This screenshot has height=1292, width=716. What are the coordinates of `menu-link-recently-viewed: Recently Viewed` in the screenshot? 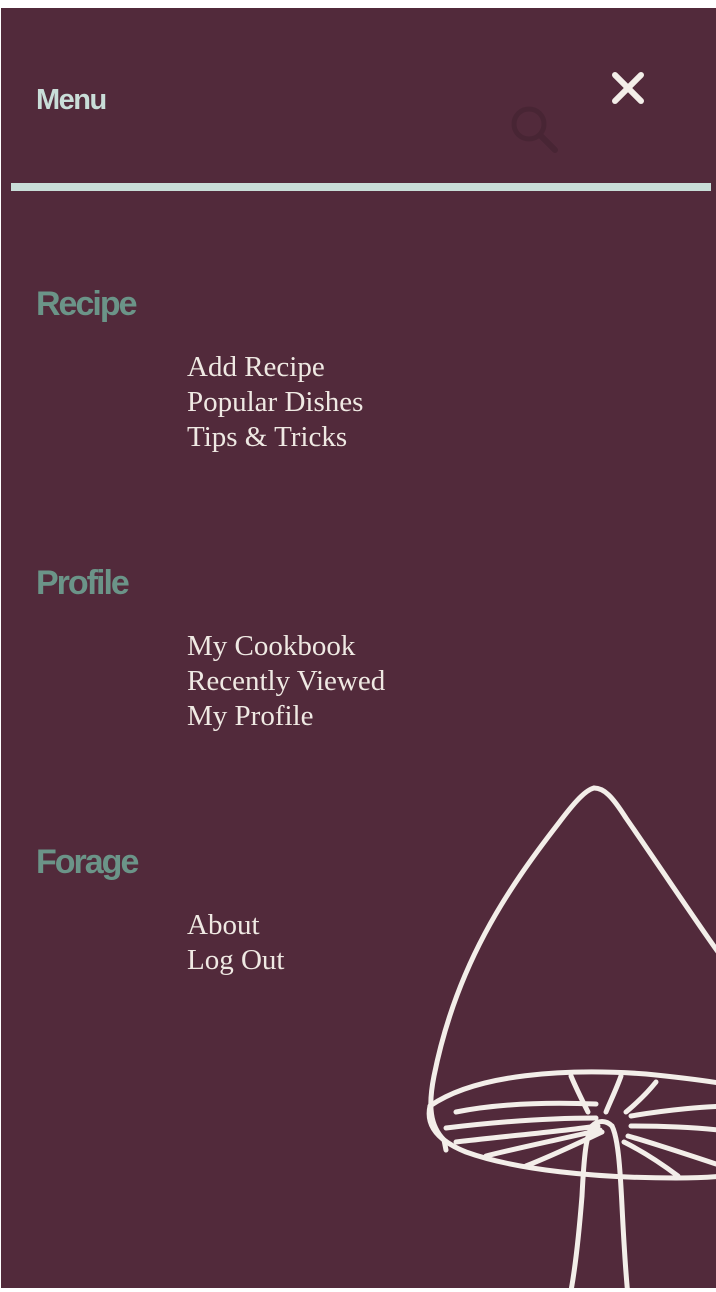 It's located at (286, 681).